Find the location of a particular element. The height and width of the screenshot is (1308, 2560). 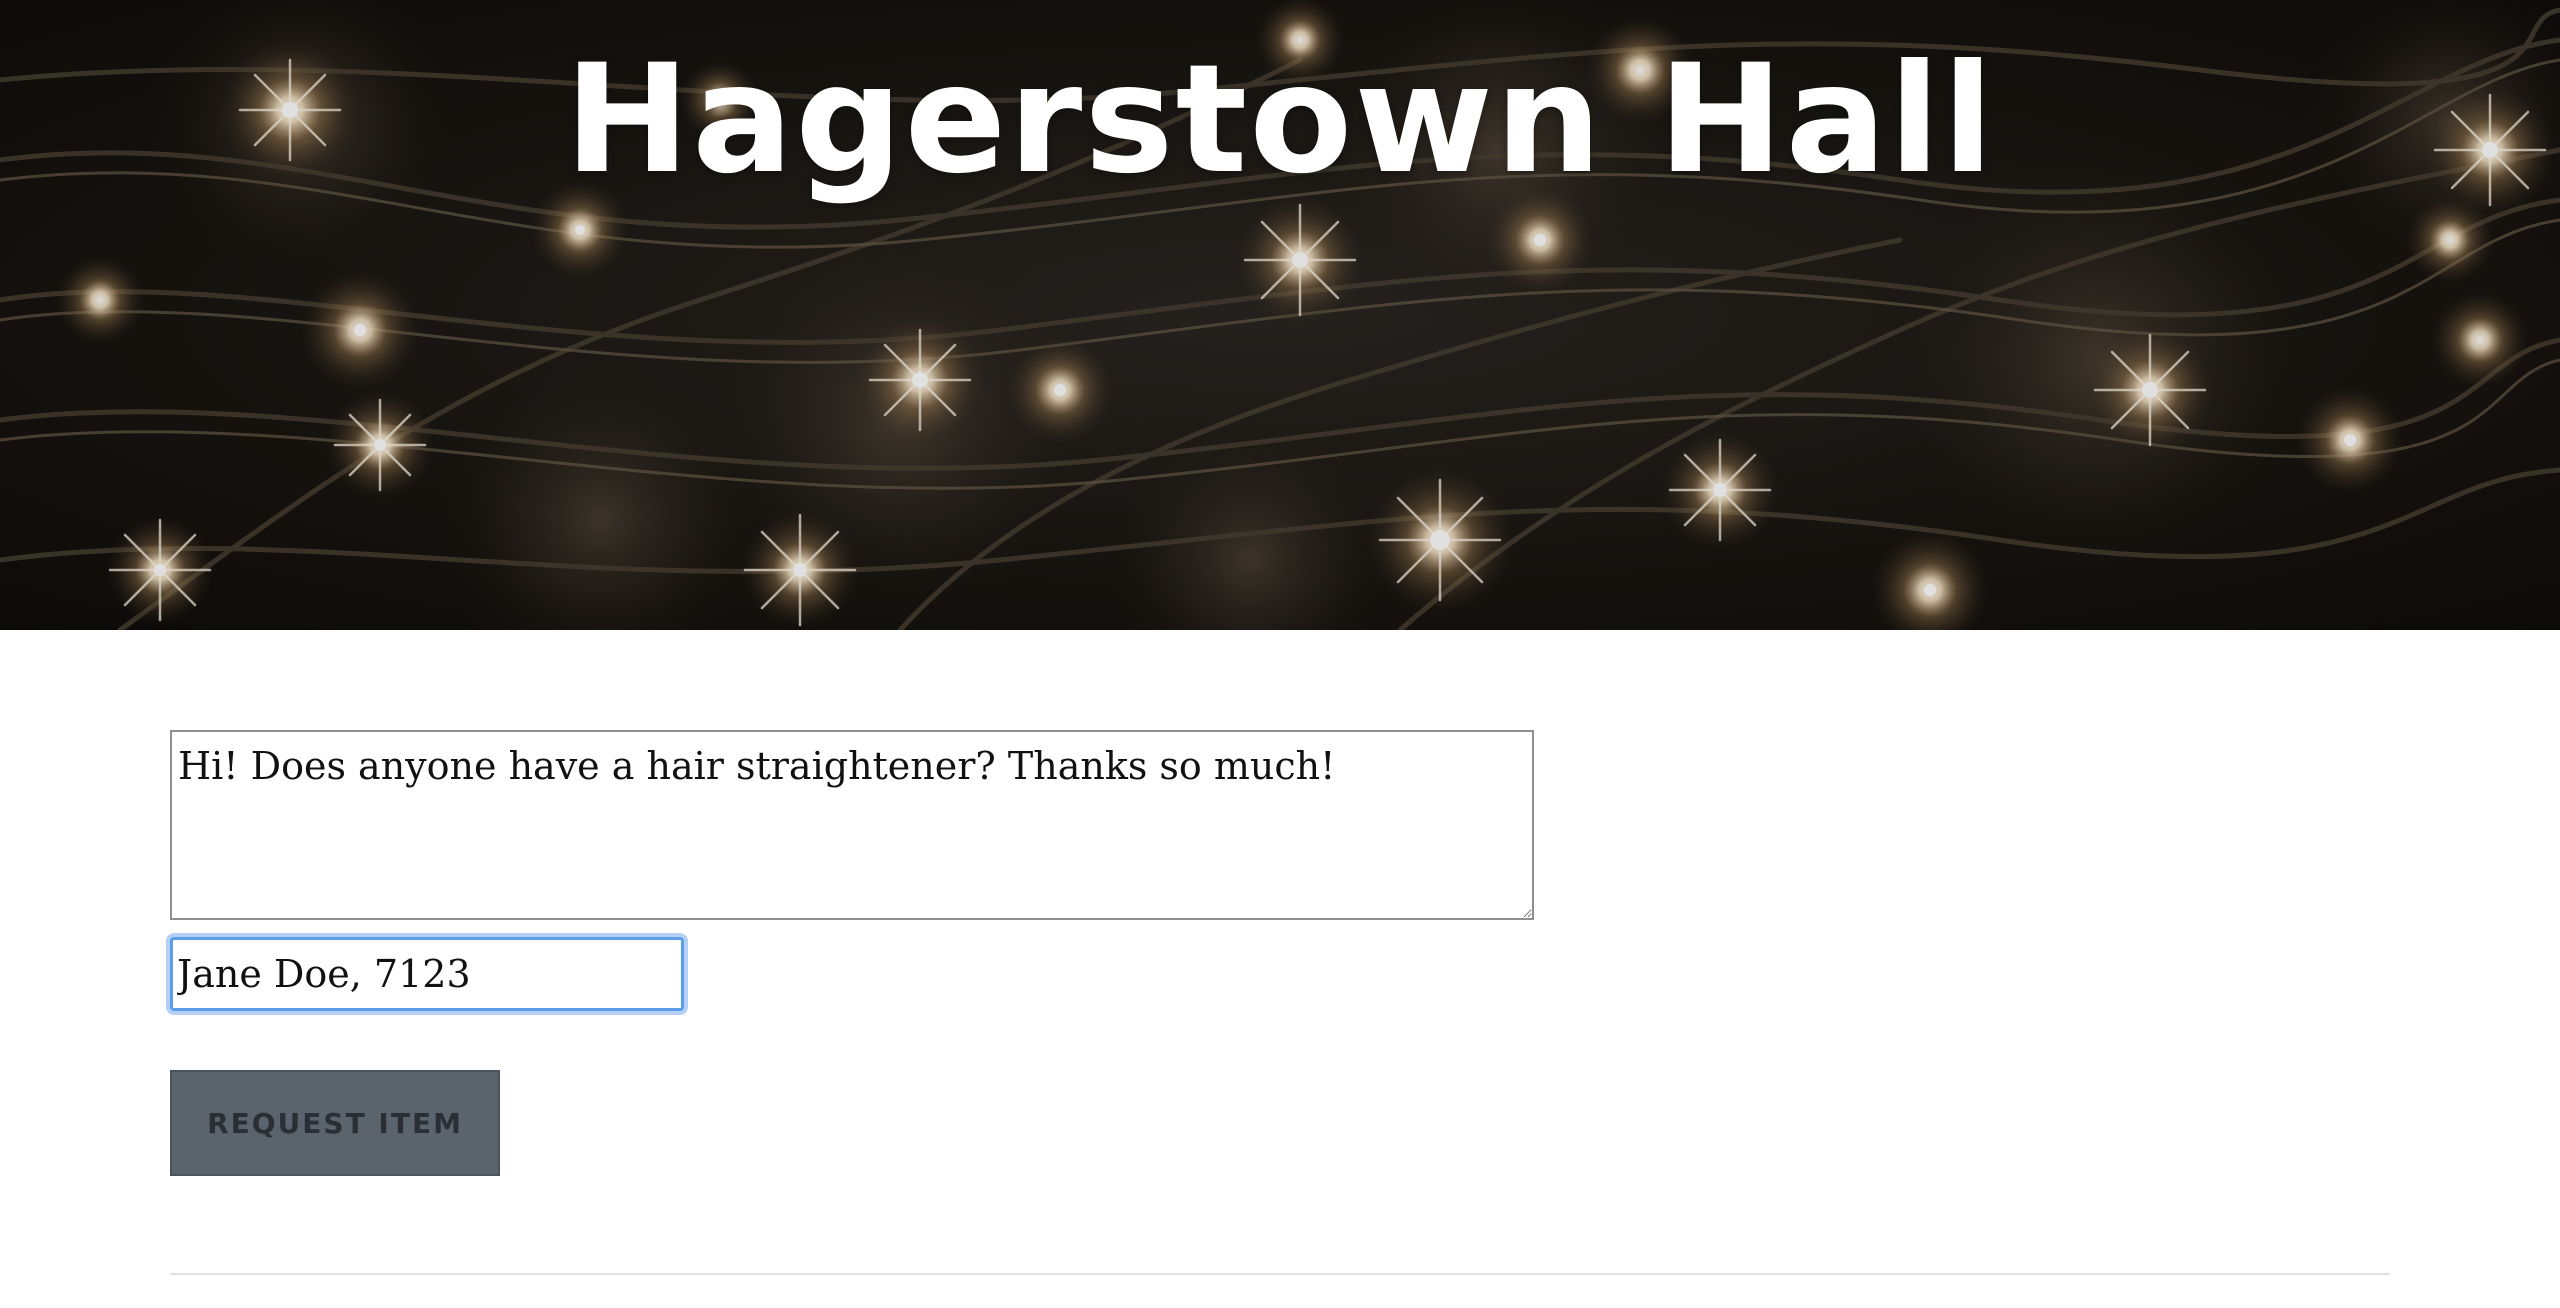

request-item-button: Request Item is located at coordinates (335, 1123).